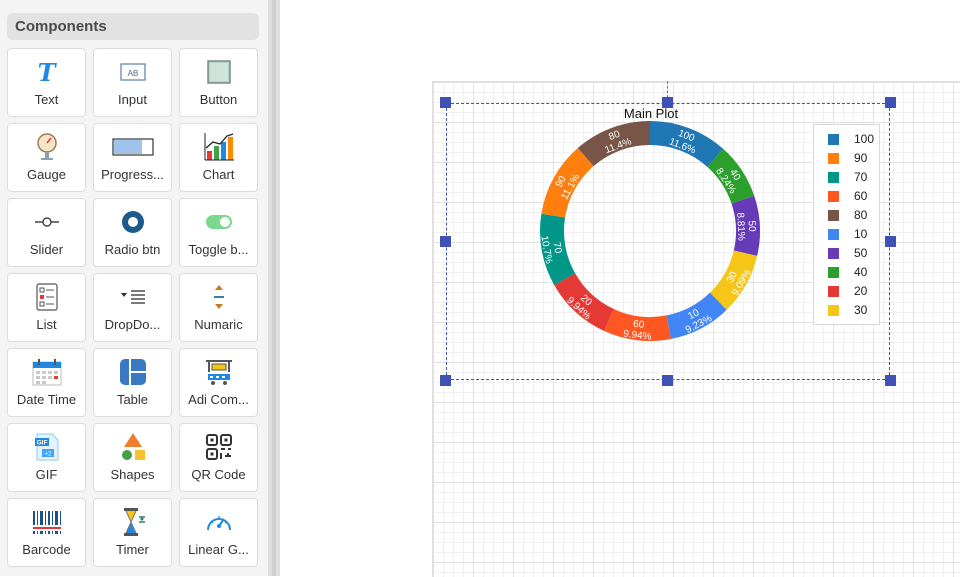 This screenshot has width=960, height=577. What do you see at coordinates (47, 522) in the screenshot?
I see `barcode-icon` at bounding box center [47, 522].